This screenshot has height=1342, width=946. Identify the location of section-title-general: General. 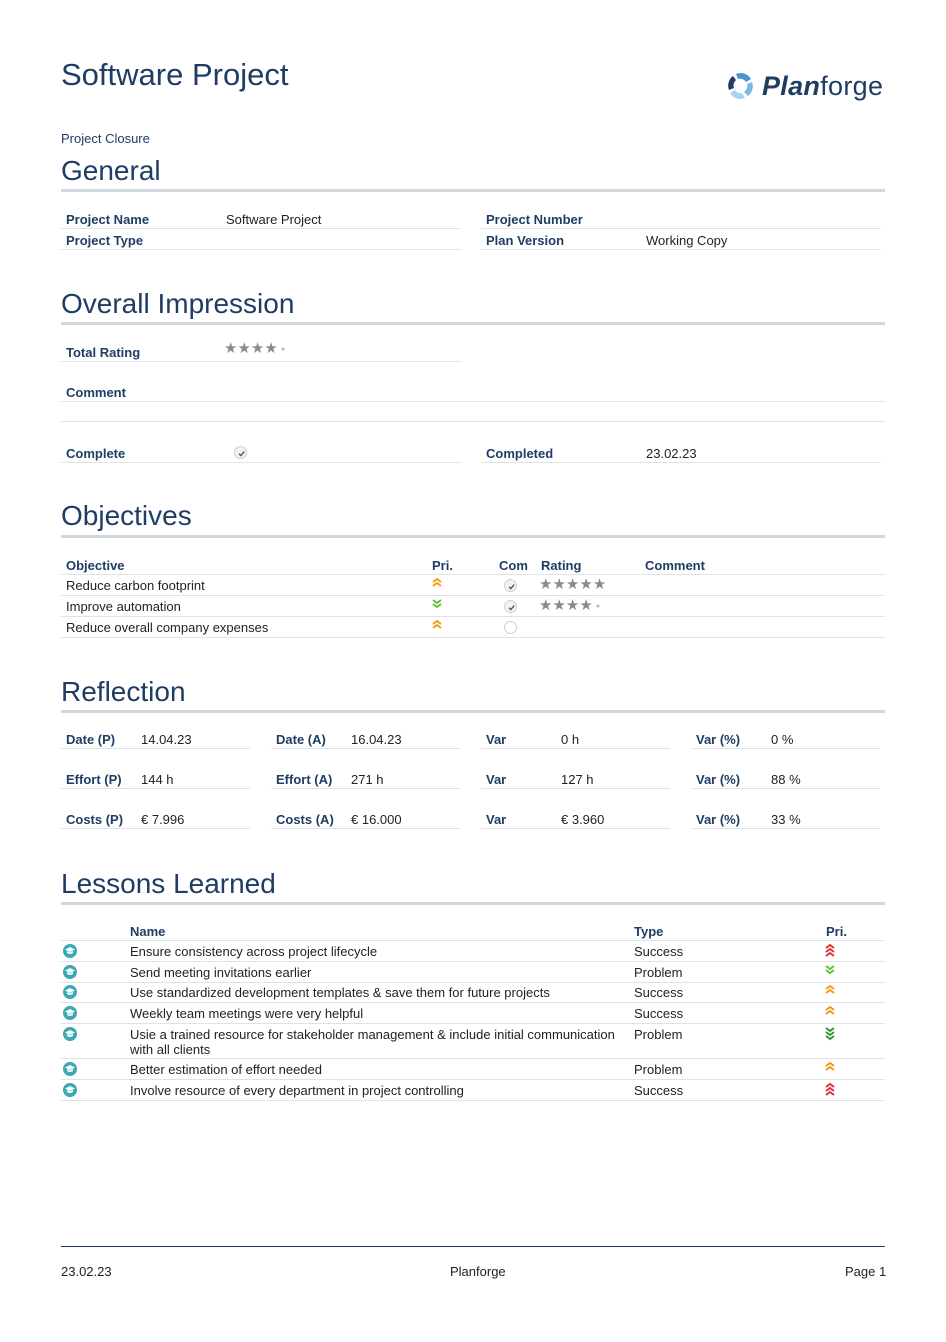
(111, 170).